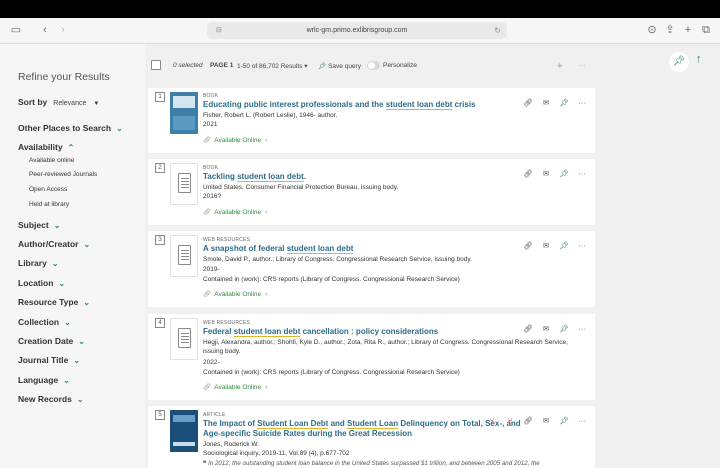 This screenshot has width=720, height=468. I want to click on scroll-top-arrow-icon: ↑, so click(699, 59).